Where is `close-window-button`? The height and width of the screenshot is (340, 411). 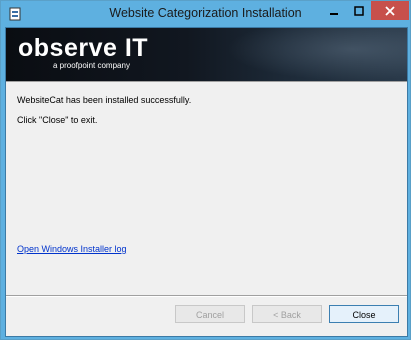
close-window-button is located at coordinates (390, 10).